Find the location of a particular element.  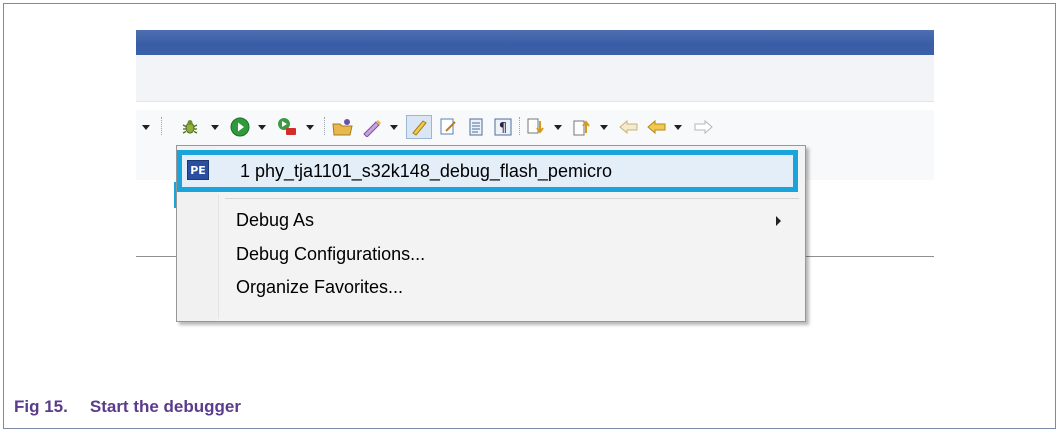

figure-title: Start the debugger is located at coordinates (165, 406).